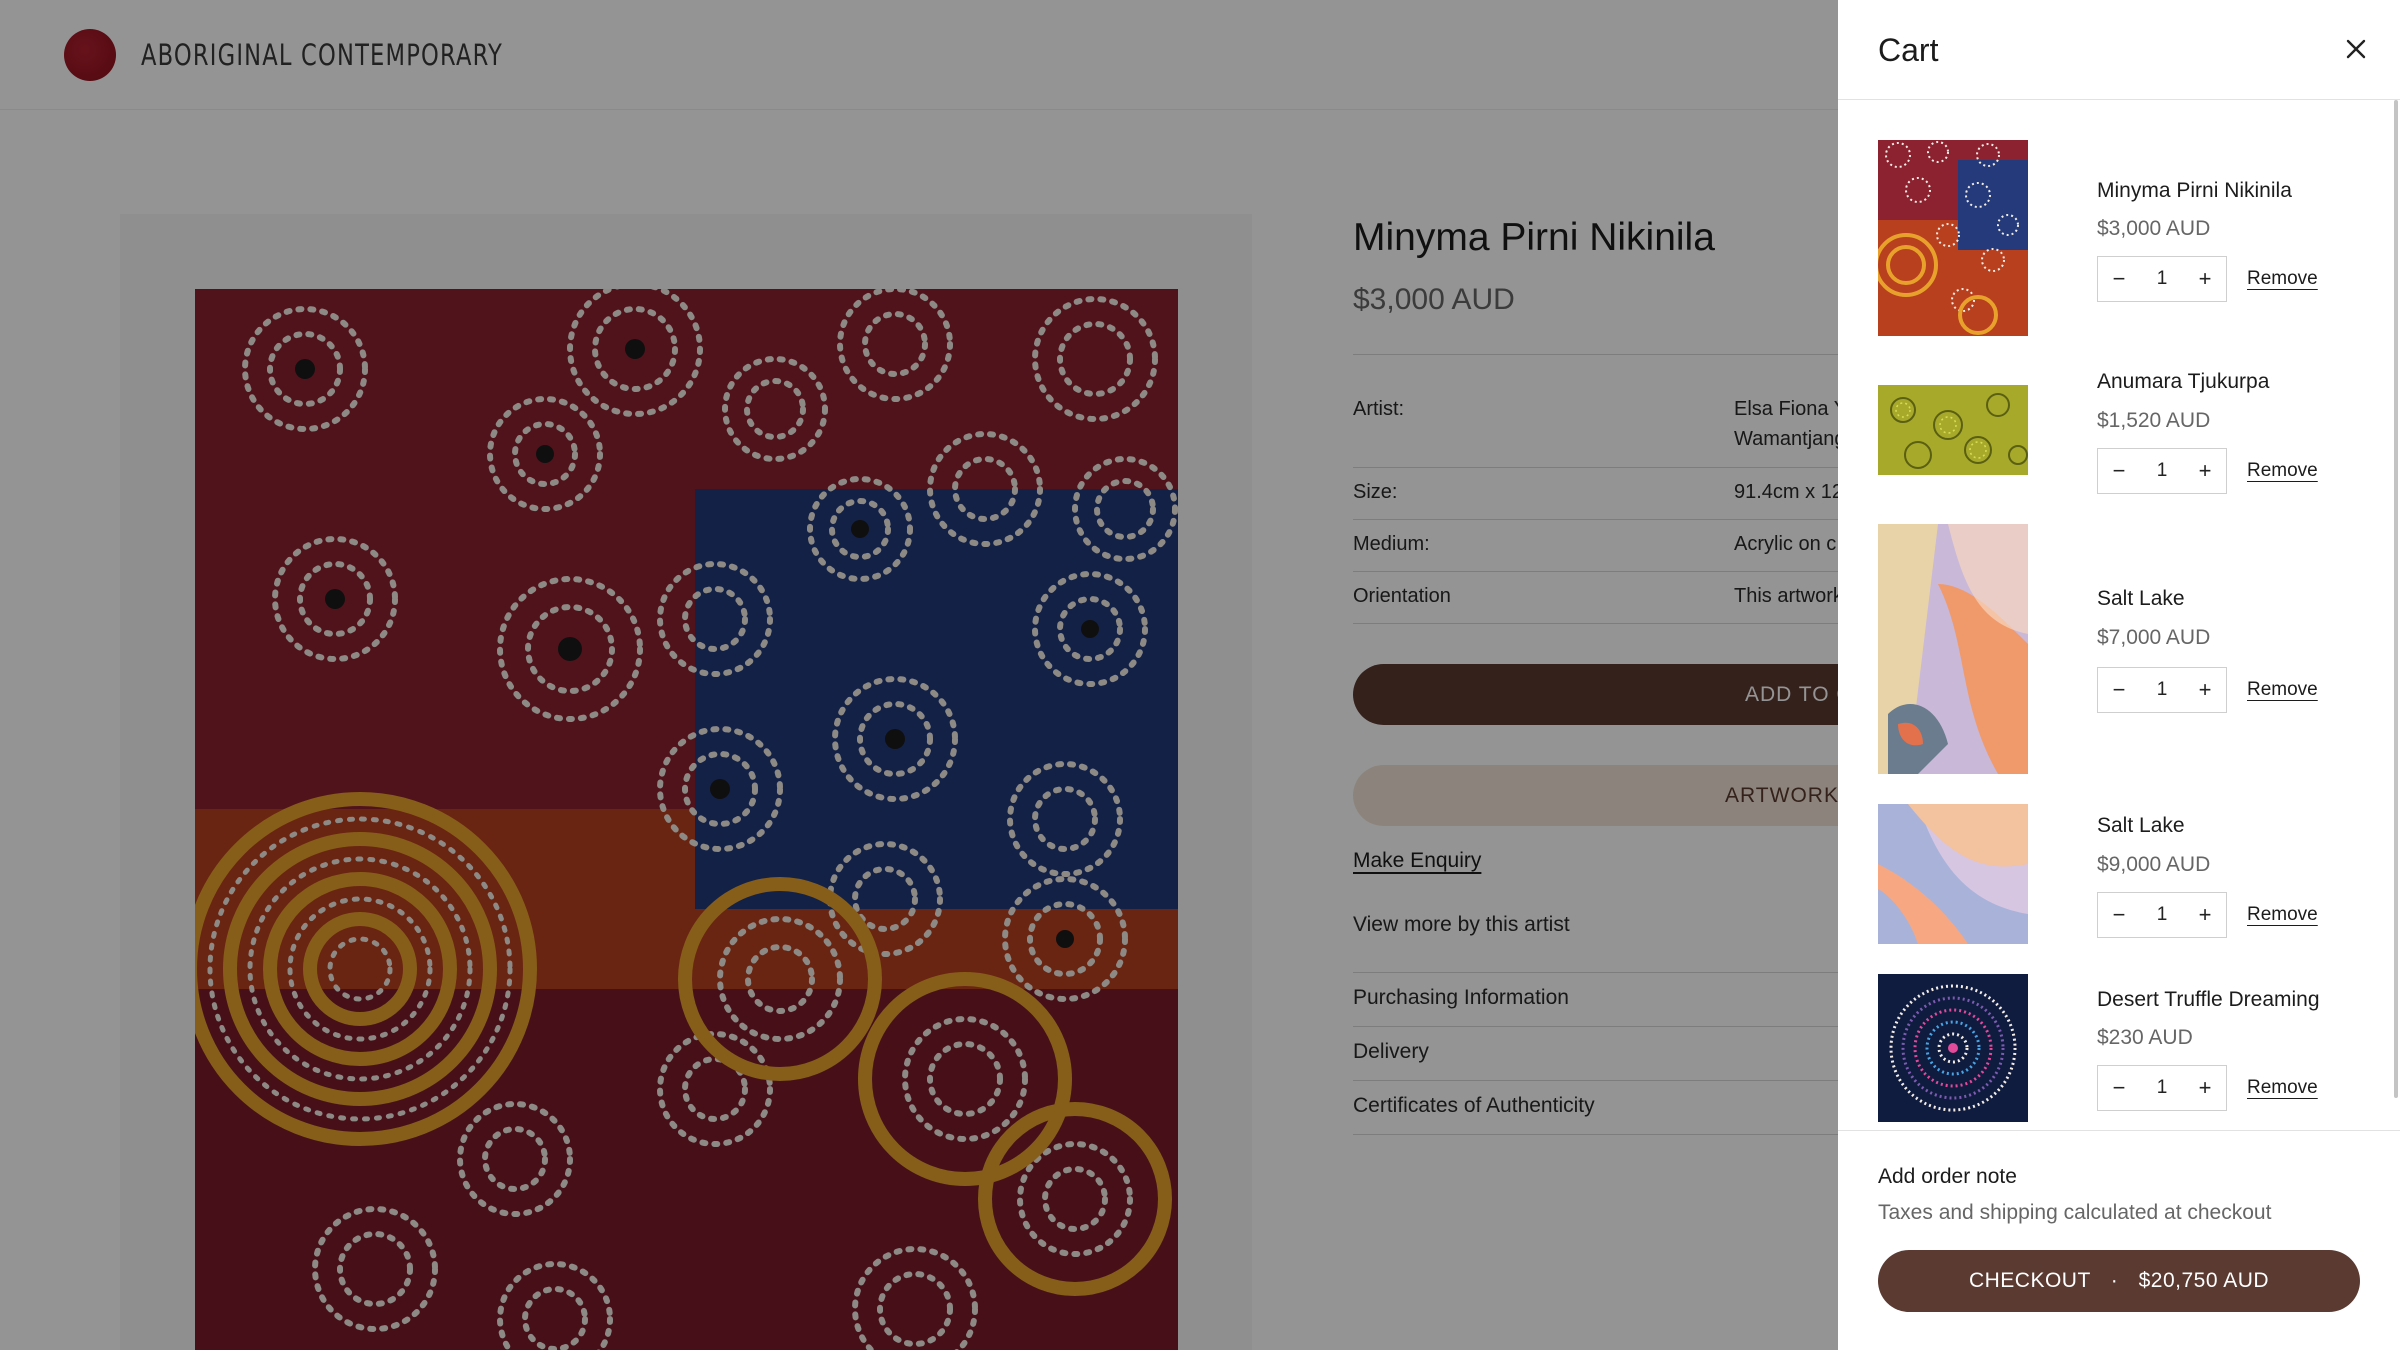 This screenshot has height=1350, width=2400. I want to click on cart-item-name: Minyma Pirni Nikinila, so click(2194, 191).